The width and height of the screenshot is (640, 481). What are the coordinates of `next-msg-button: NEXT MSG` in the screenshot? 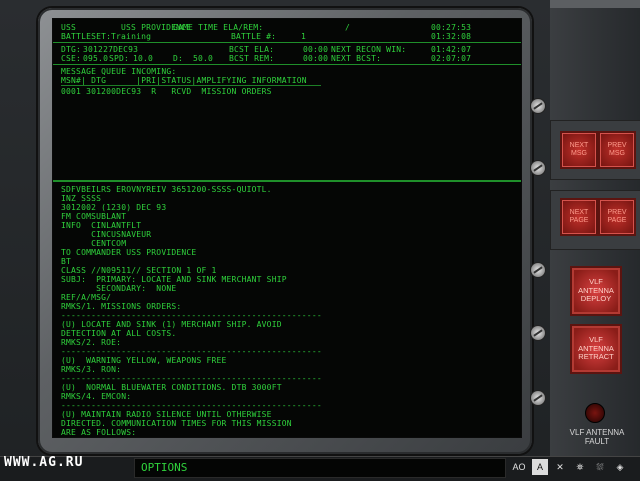 It's located at (579, 150).